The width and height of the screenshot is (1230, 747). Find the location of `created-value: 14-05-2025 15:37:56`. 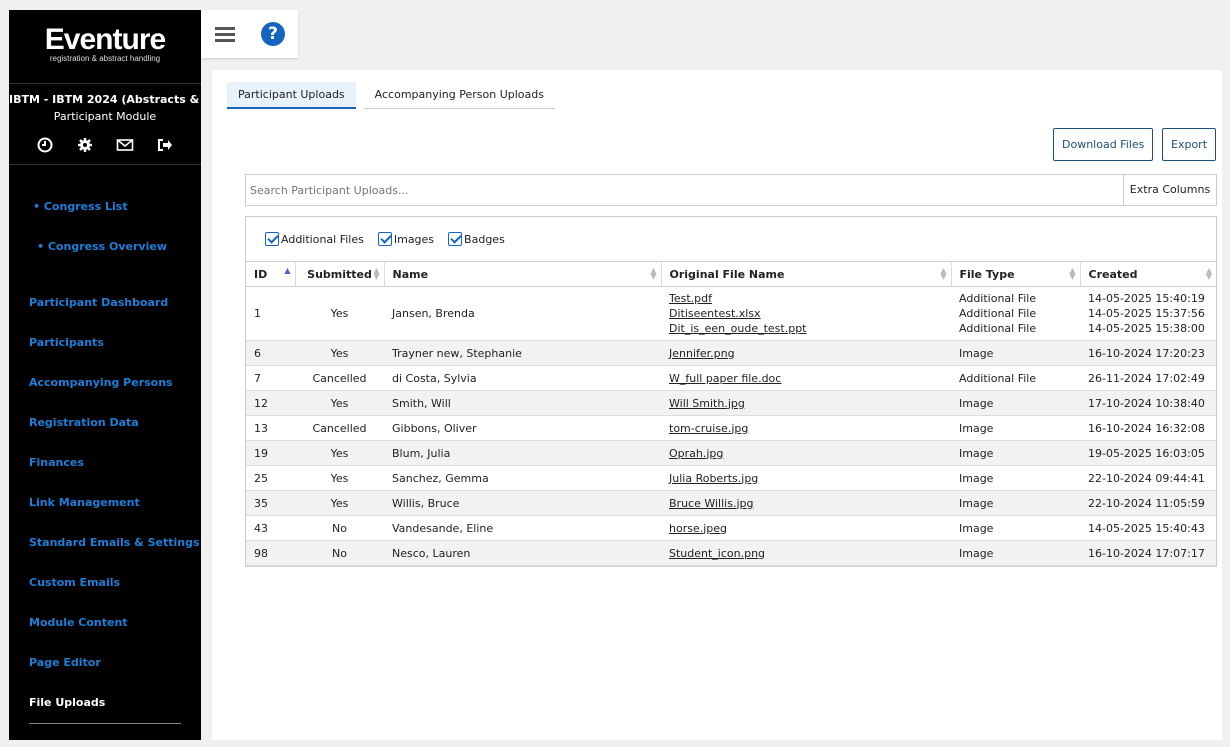

created-value: 14-05-2025 15:37:56 is located at coordinates (1146, 313).